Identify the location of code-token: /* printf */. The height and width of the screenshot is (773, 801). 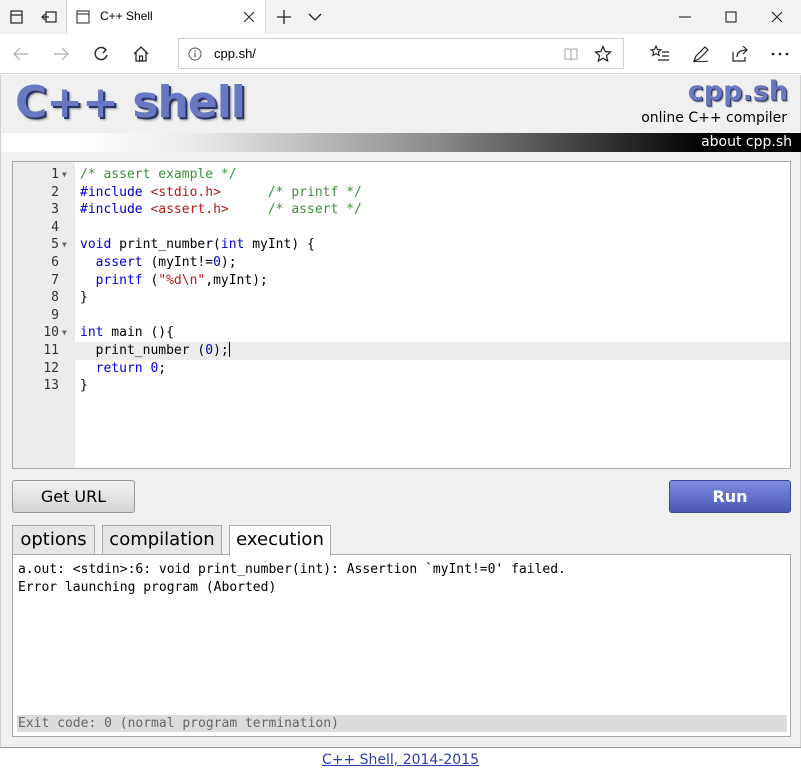
(314, 192).